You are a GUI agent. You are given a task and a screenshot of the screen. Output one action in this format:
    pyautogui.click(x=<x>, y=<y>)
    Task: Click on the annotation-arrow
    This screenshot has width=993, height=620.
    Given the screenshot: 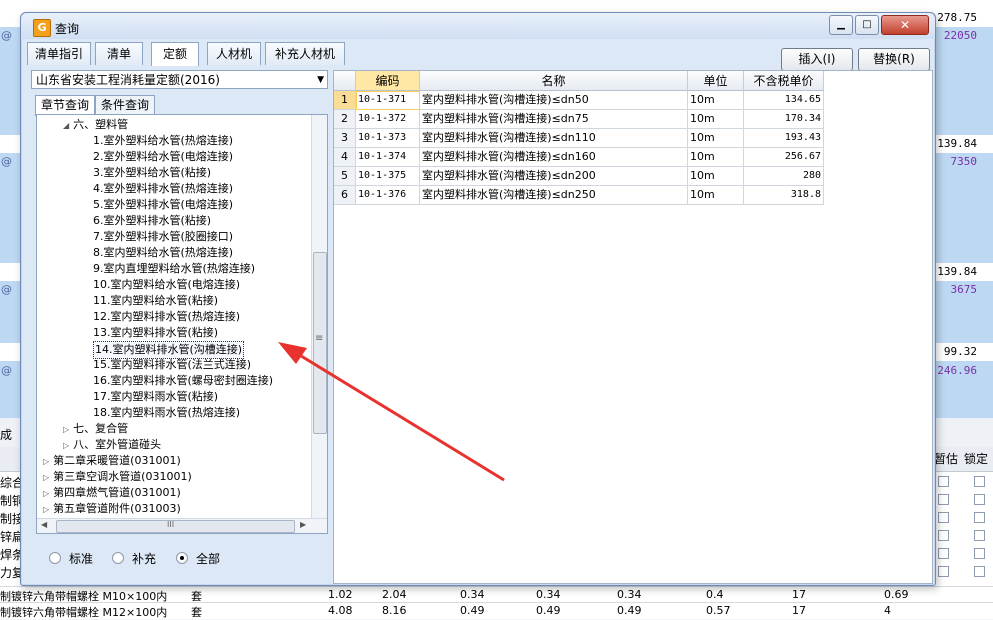 What is the action you would take?
    pyautogui.click(x=391, y=412)
    